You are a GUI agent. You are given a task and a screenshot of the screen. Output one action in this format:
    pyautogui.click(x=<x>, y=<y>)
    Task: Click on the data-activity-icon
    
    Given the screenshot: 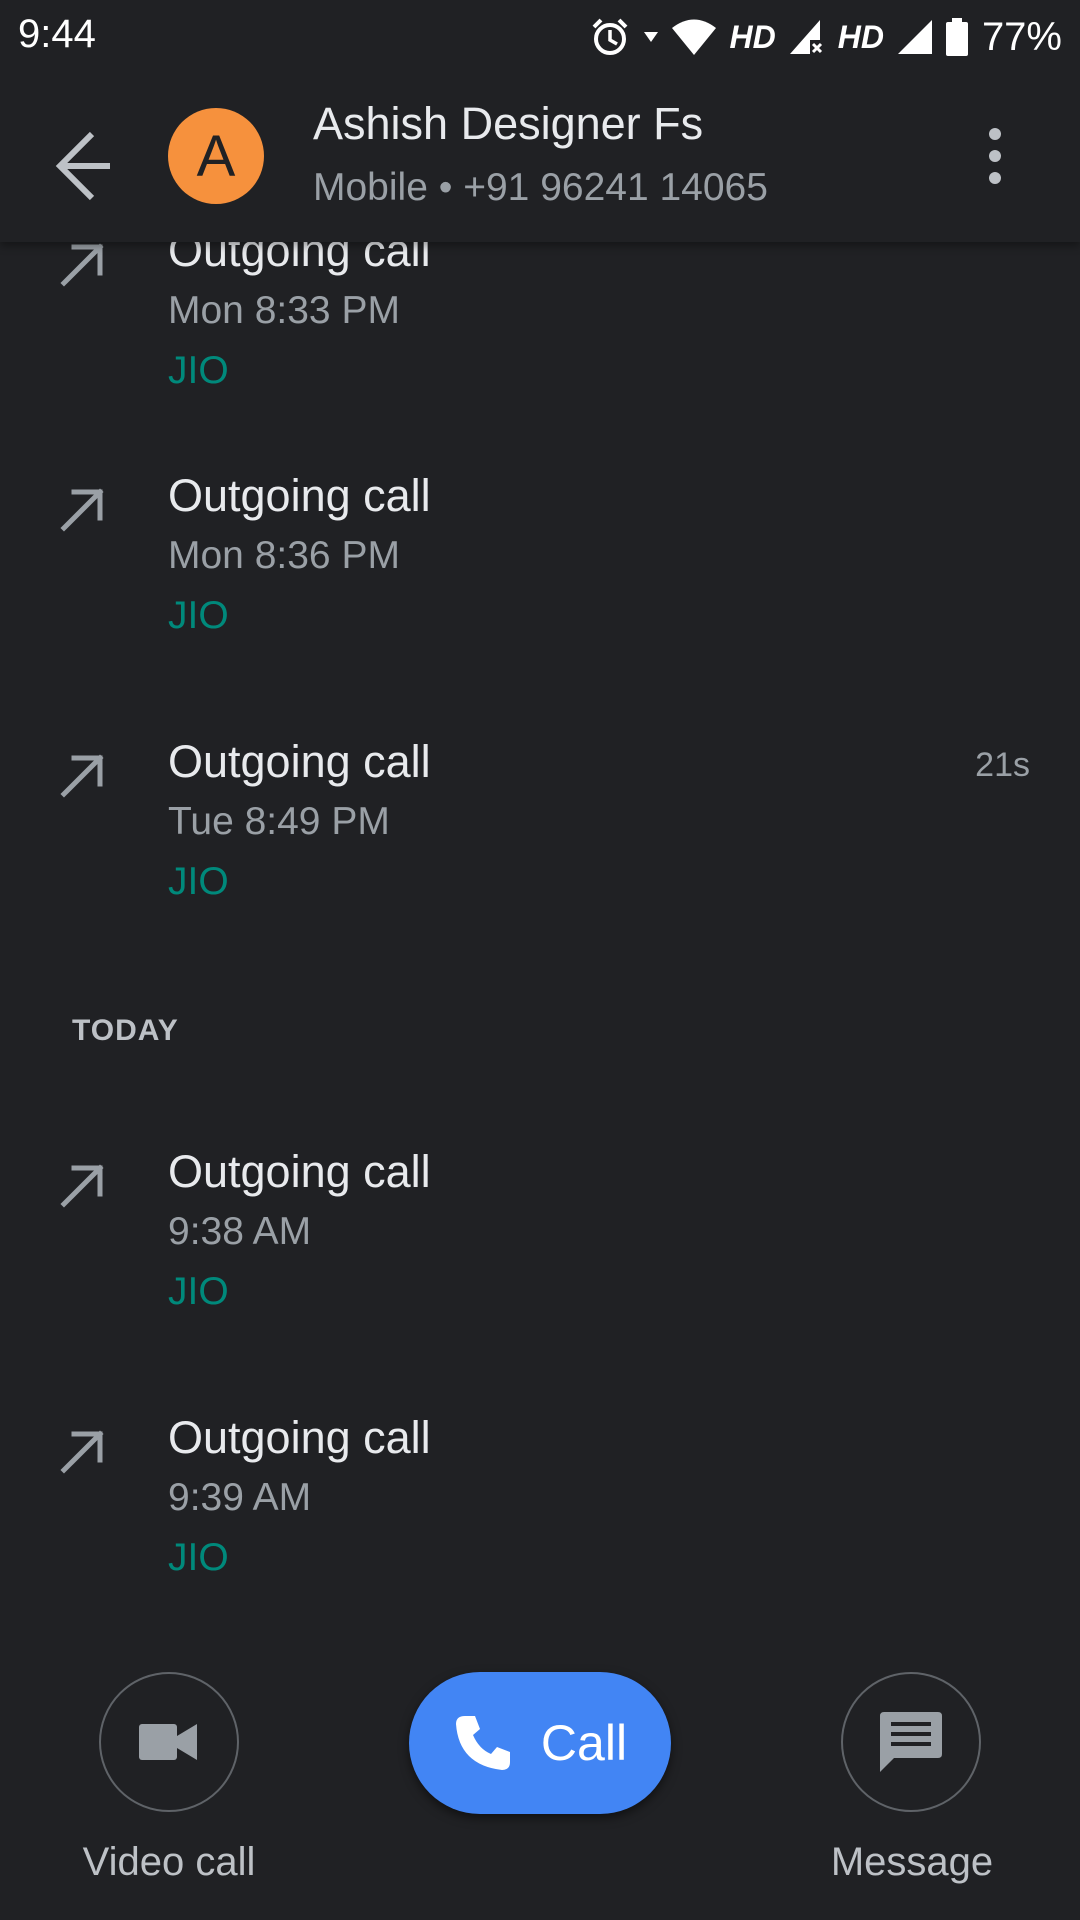 What is the action you would take?
    pyautogui.click(x=650, y=37)
    